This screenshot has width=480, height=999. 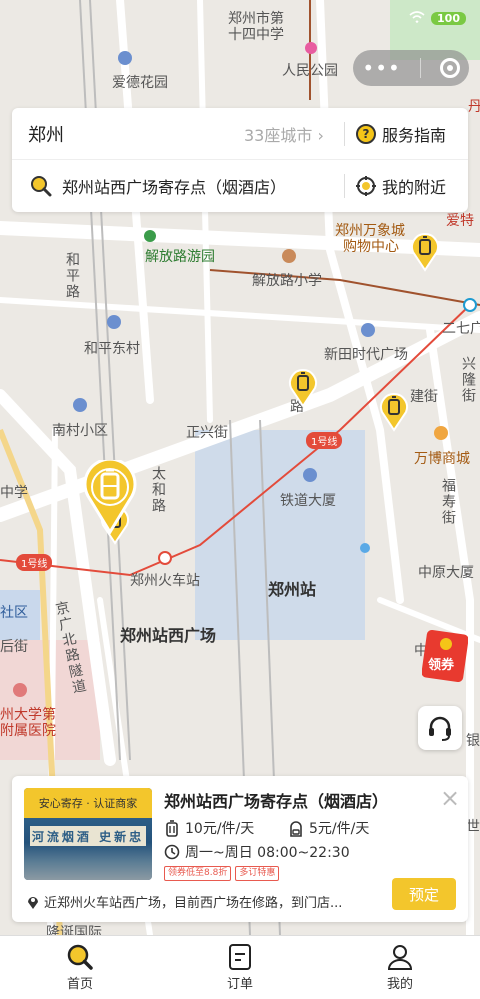 I want to click on promo-tags: 领券低至8.8折 多订特惠, so click(x=222, y=873).